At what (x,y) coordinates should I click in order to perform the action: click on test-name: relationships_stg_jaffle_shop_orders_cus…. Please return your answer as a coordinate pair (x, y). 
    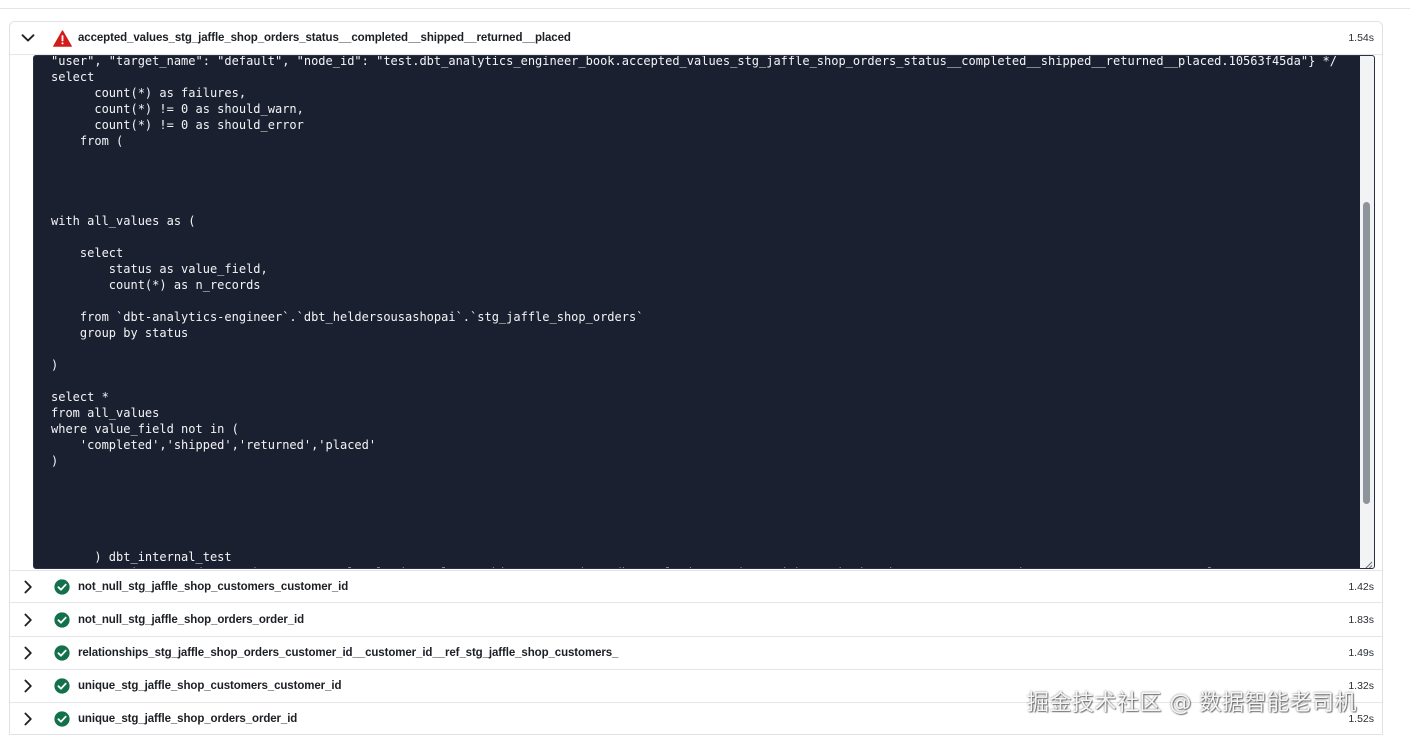
    Looking at the image, I should click on (348, 653).